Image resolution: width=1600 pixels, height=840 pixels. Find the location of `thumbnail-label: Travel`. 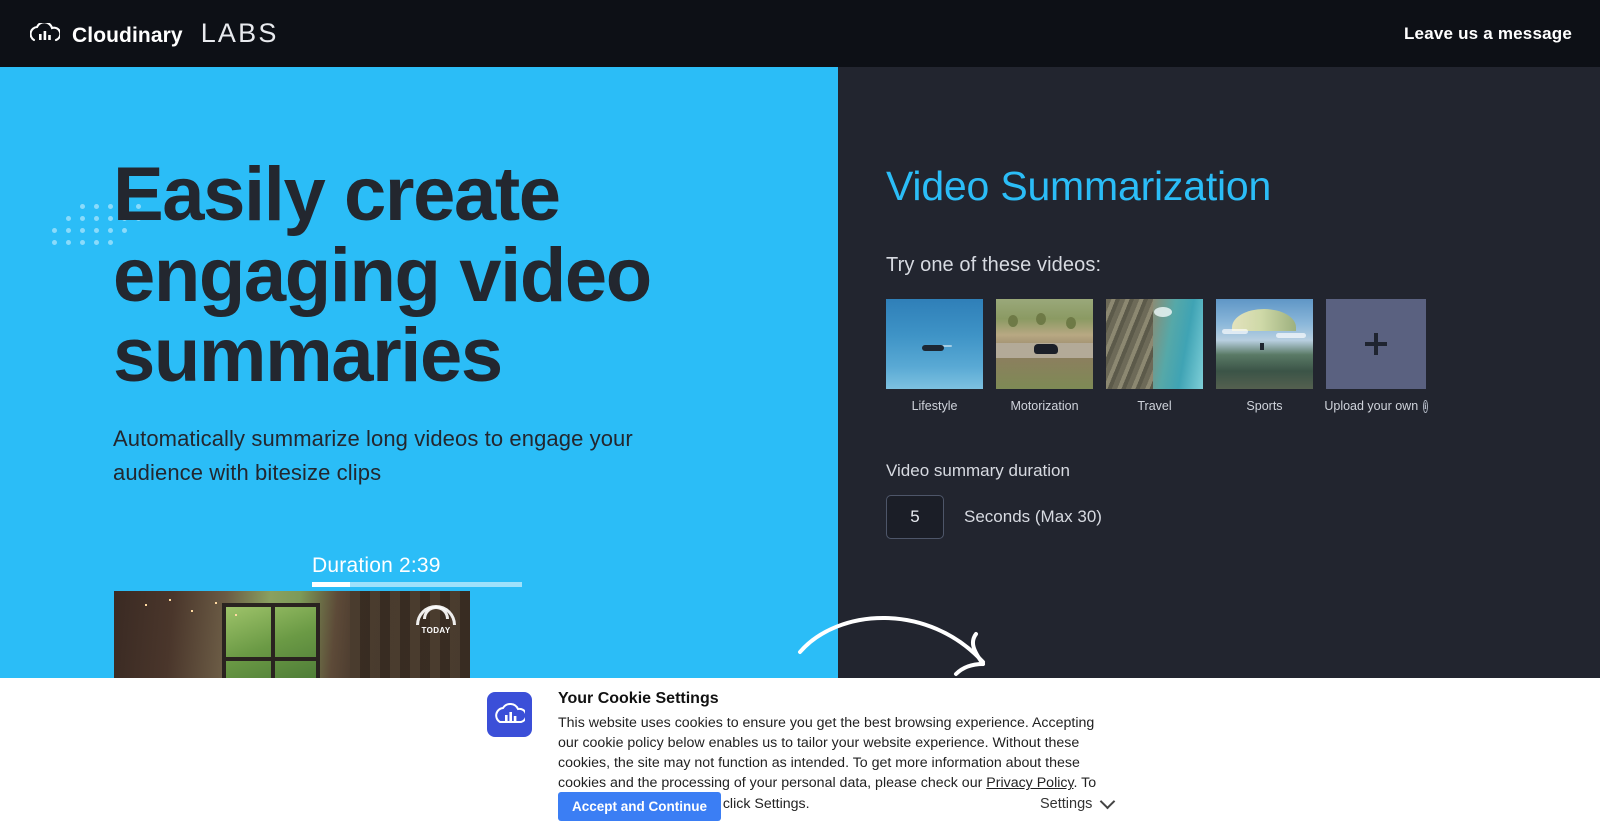

thumbnail-label: Travel is located at coordinates (1154, 406).